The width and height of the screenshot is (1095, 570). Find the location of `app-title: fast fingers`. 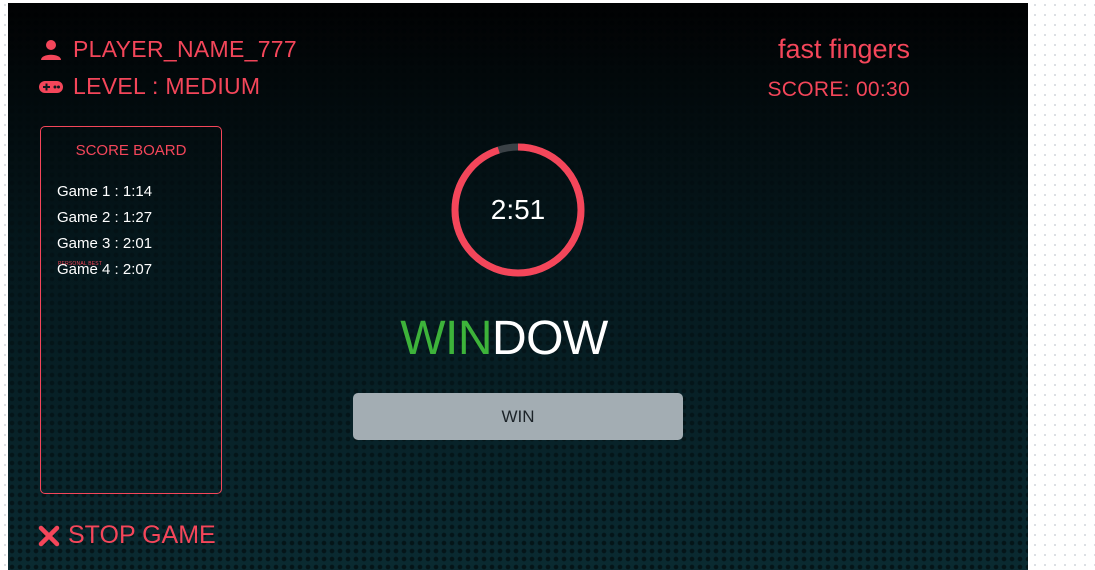

app-title: fast fingers is located at coordinates (843, 49).